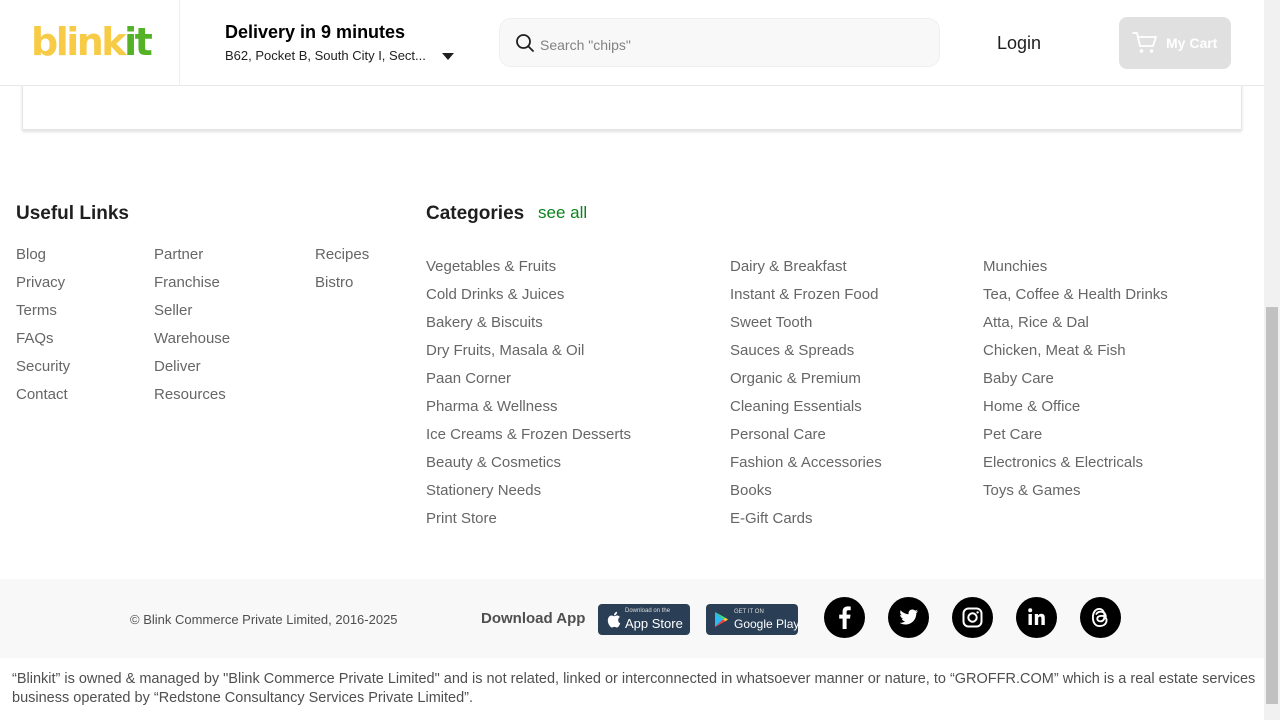  Describe the element at coordinates (844, 617) in the screenshot. I see `facebook-icon` at that location.